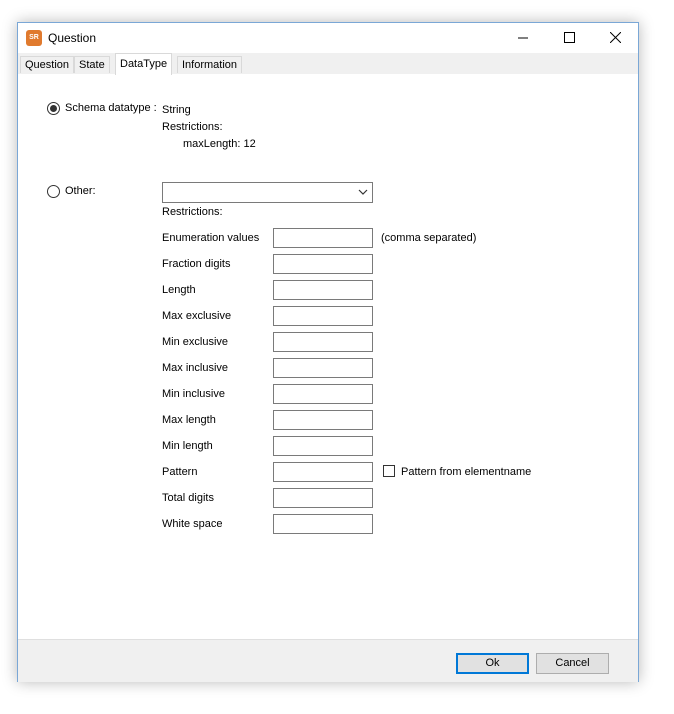 The height and width of the screenshot is (714, 674). Describe the element at coordinates (197, 316) in the screenshot. I see `max-exclusive-label: Max exclusive` at that location.